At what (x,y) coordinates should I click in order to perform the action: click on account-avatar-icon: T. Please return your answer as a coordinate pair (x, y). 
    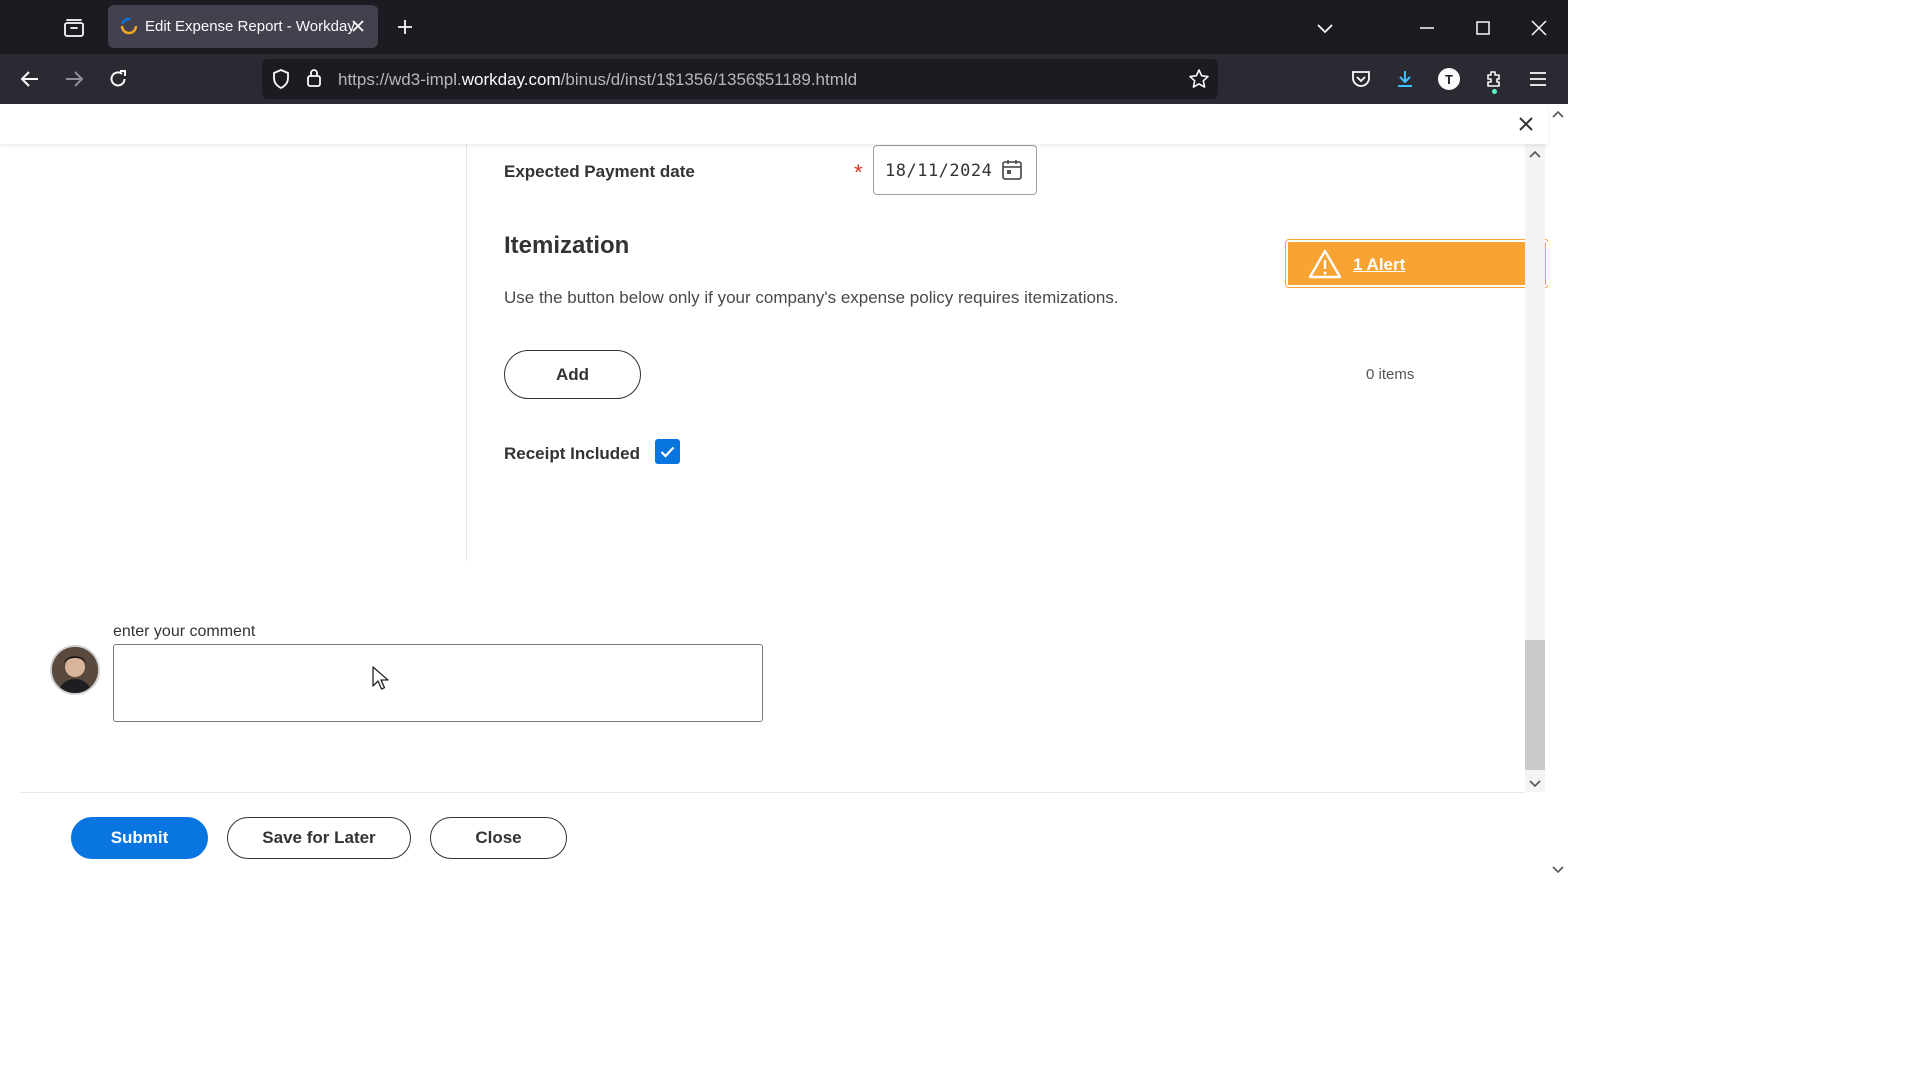
    Looking at the image, I should click on (1449, 79).